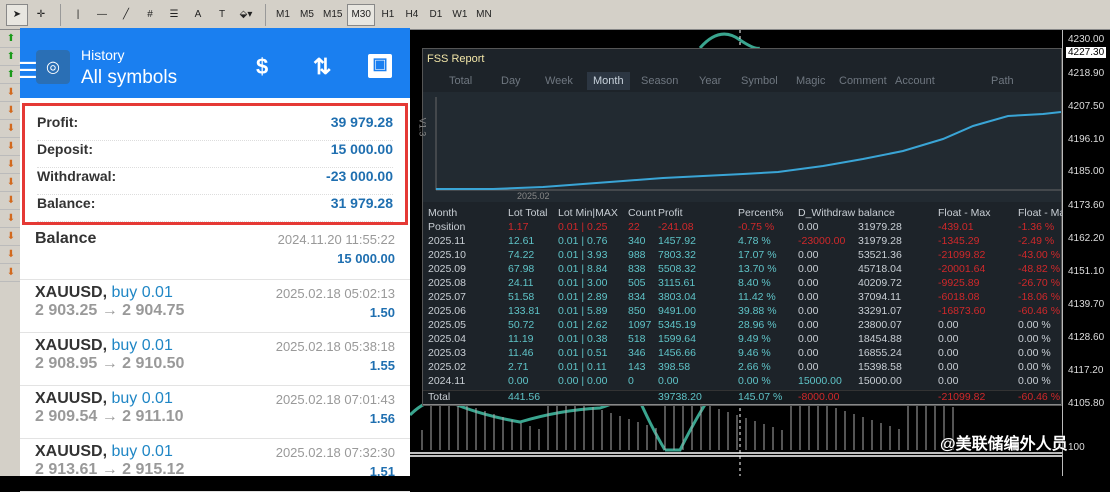 The height and width of the screenshot is (492, 1110). Describe the element at coordinates (583, 325) in the screenshot. I see `table-cell: 0.01 | 2.62` at that location.